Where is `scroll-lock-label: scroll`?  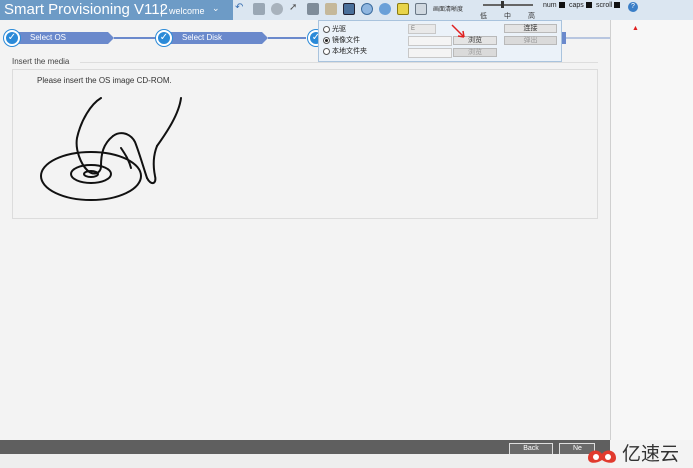
scroll-lock-label: scroll is located at coordinates (604, 5).